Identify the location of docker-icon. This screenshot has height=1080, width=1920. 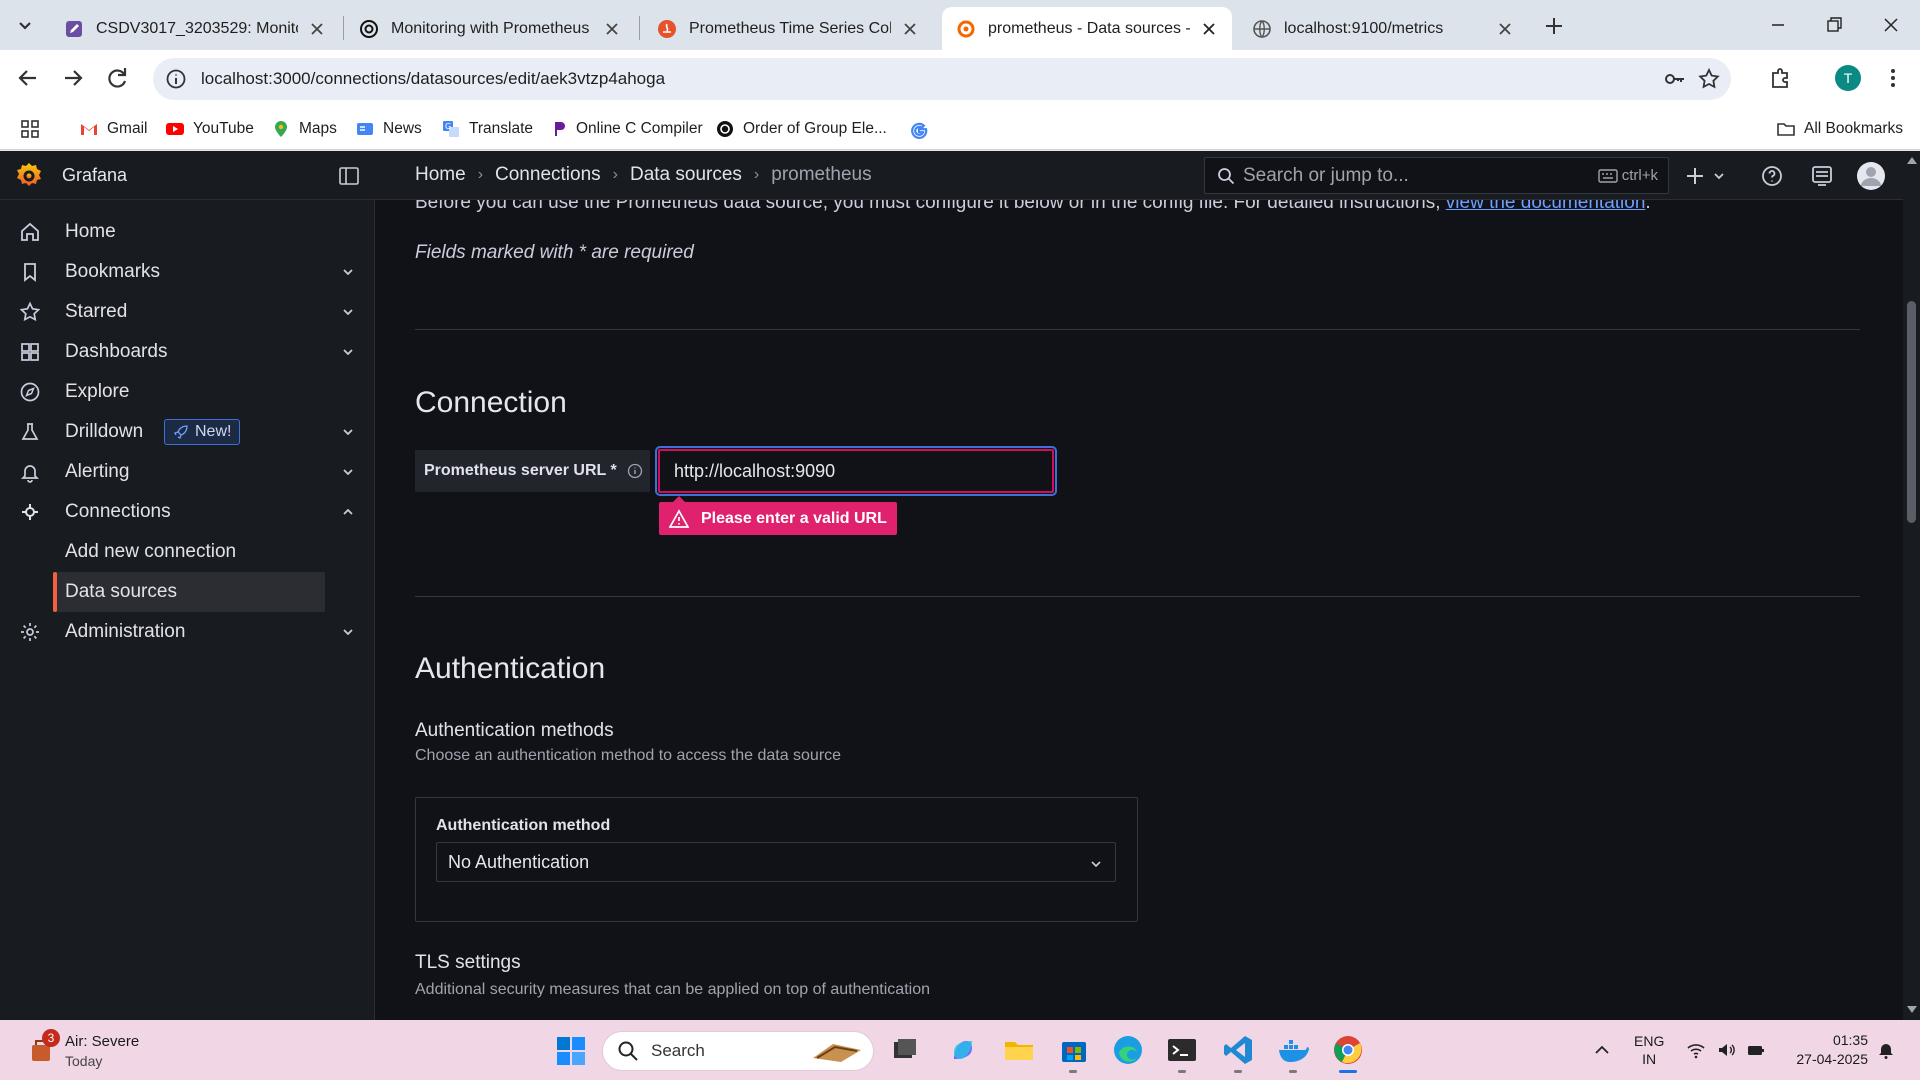
(1293, 1050).